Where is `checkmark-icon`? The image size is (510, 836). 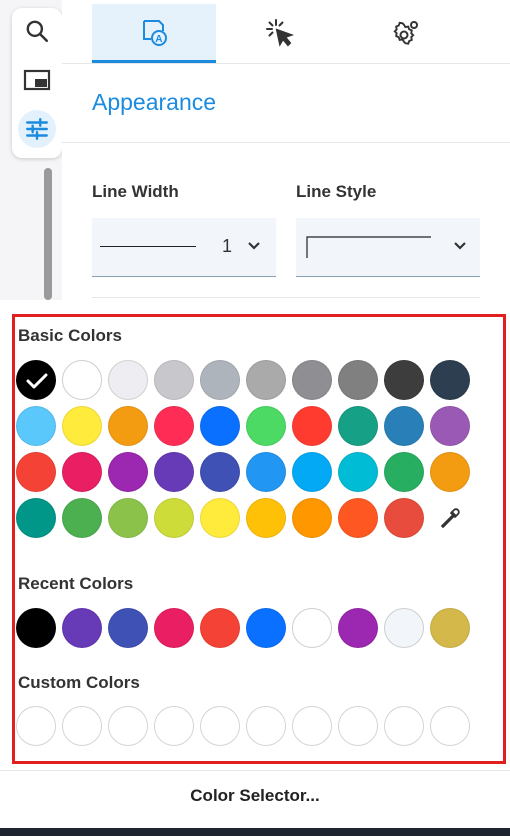 checkmark-icon is located at coordinates (37, 381).